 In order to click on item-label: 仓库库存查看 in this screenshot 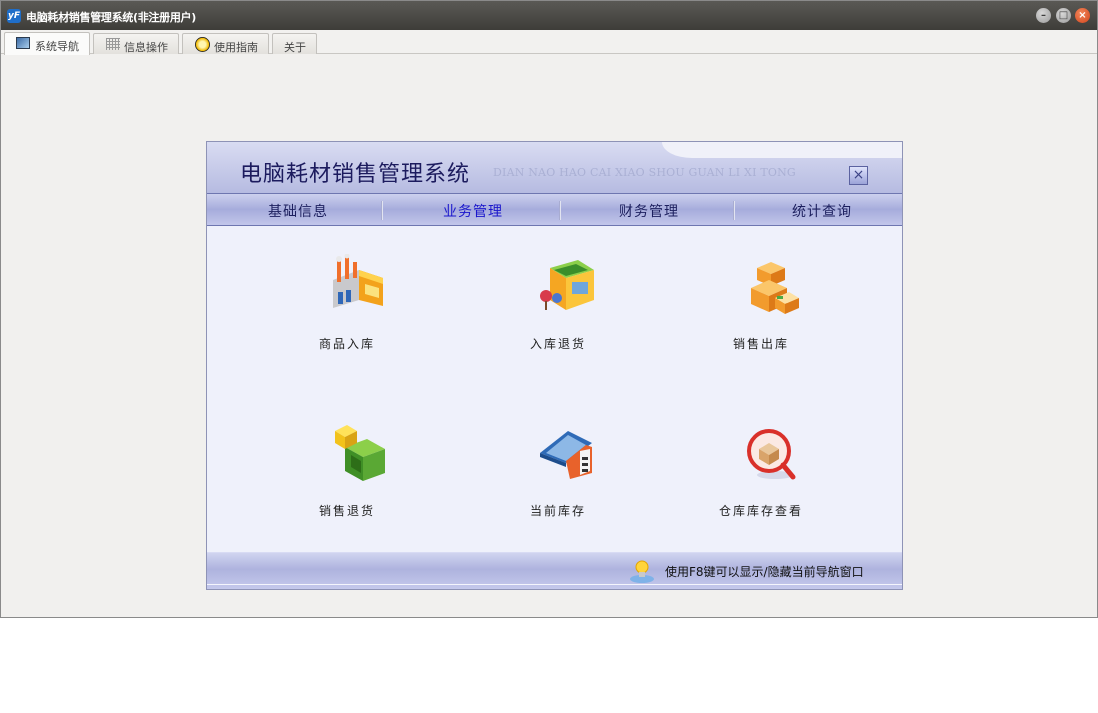, I will do `click(760, 511)`.